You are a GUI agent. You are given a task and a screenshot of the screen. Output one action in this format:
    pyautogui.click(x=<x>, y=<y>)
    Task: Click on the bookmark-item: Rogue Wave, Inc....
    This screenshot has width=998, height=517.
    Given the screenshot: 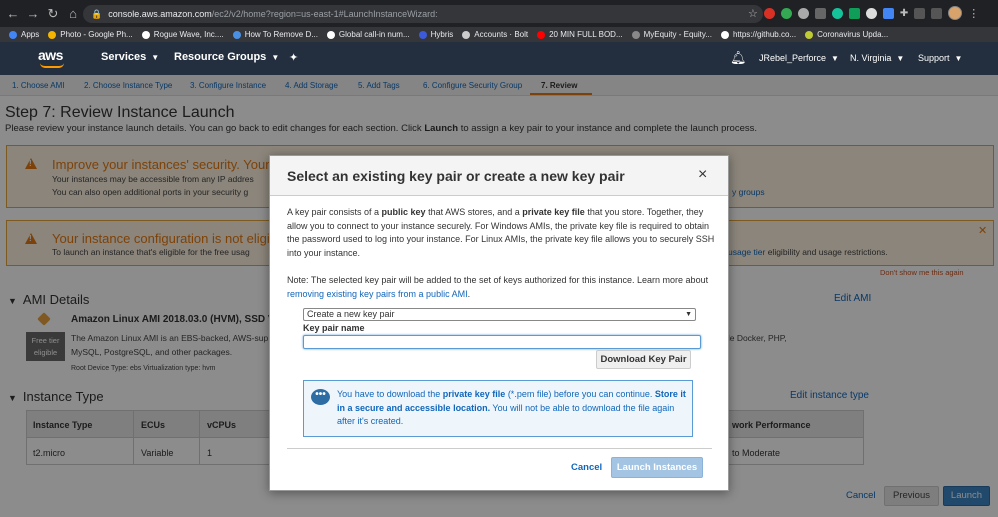 What is the action you would take?
    pyautogui.click(x=182, y=34)
    